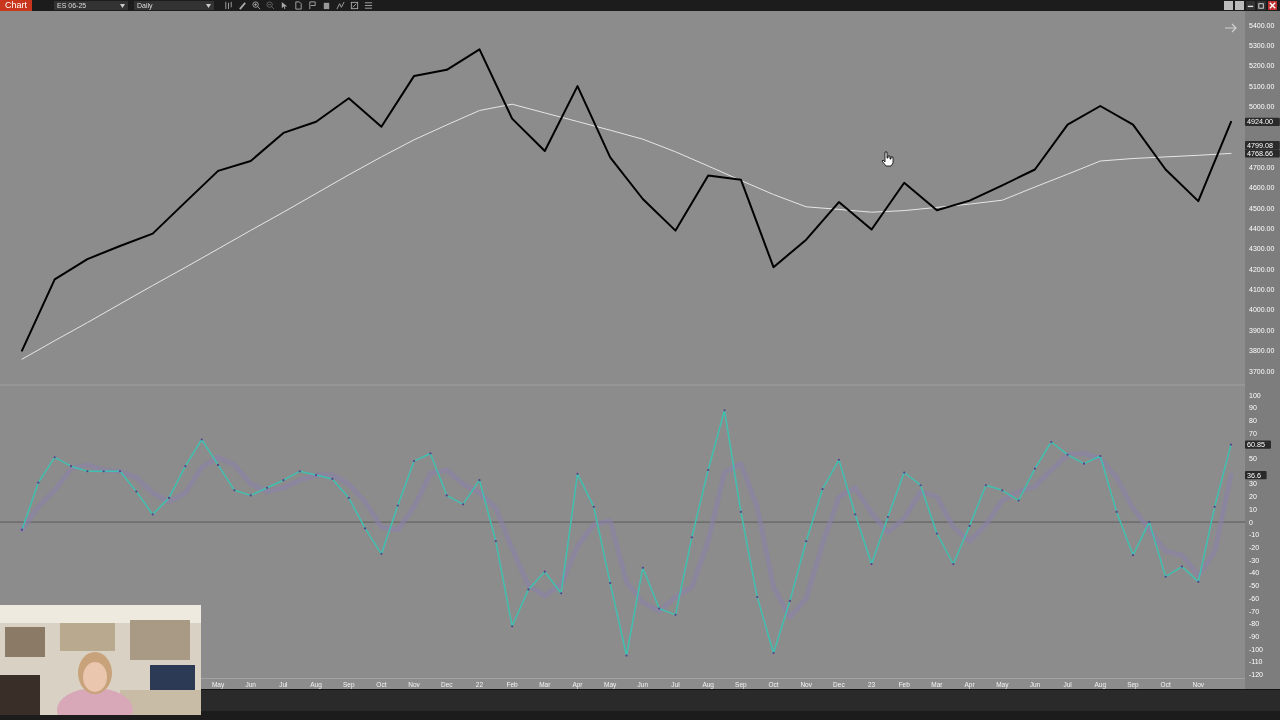 This screenshot has height=720, width=1280. I want to click on document-icon, so click(298, 5).